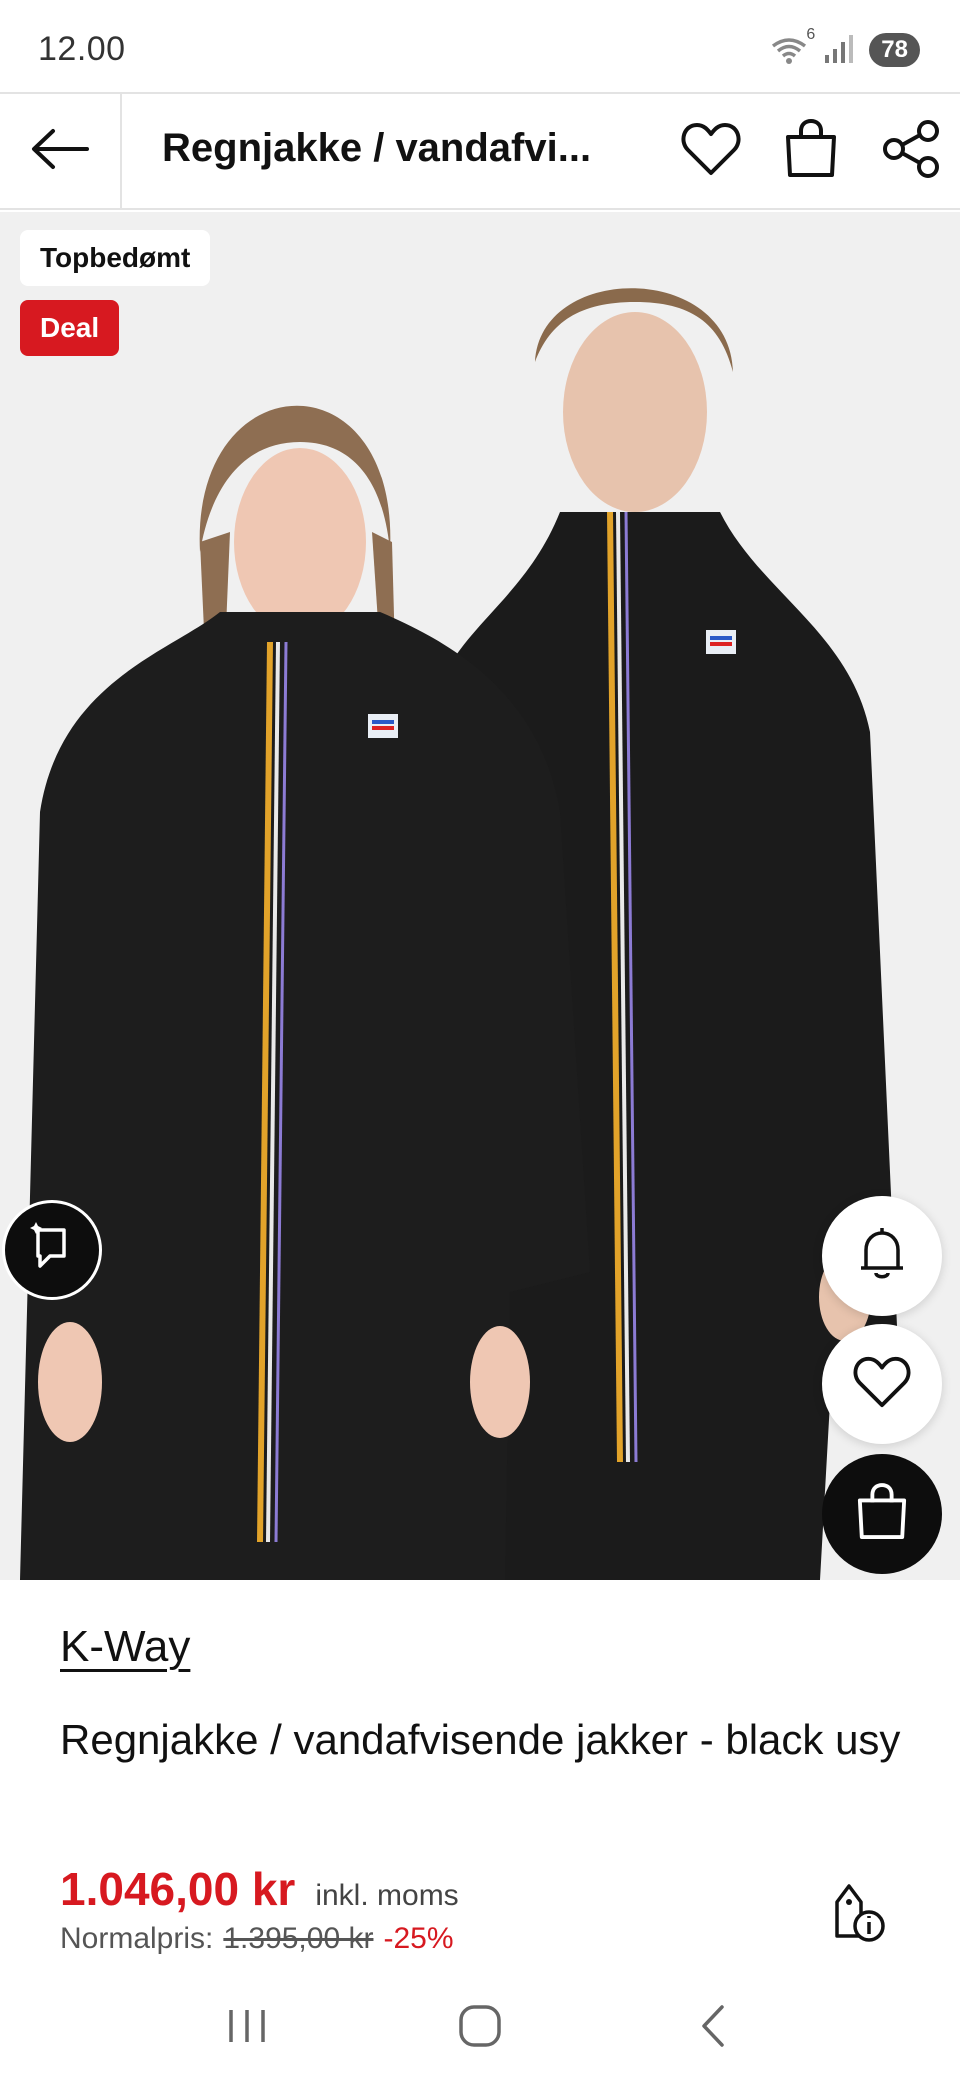 Image resolution: width=960 pixels, height=2080 pixels. I want to click on bag-button, so click(811, 151).